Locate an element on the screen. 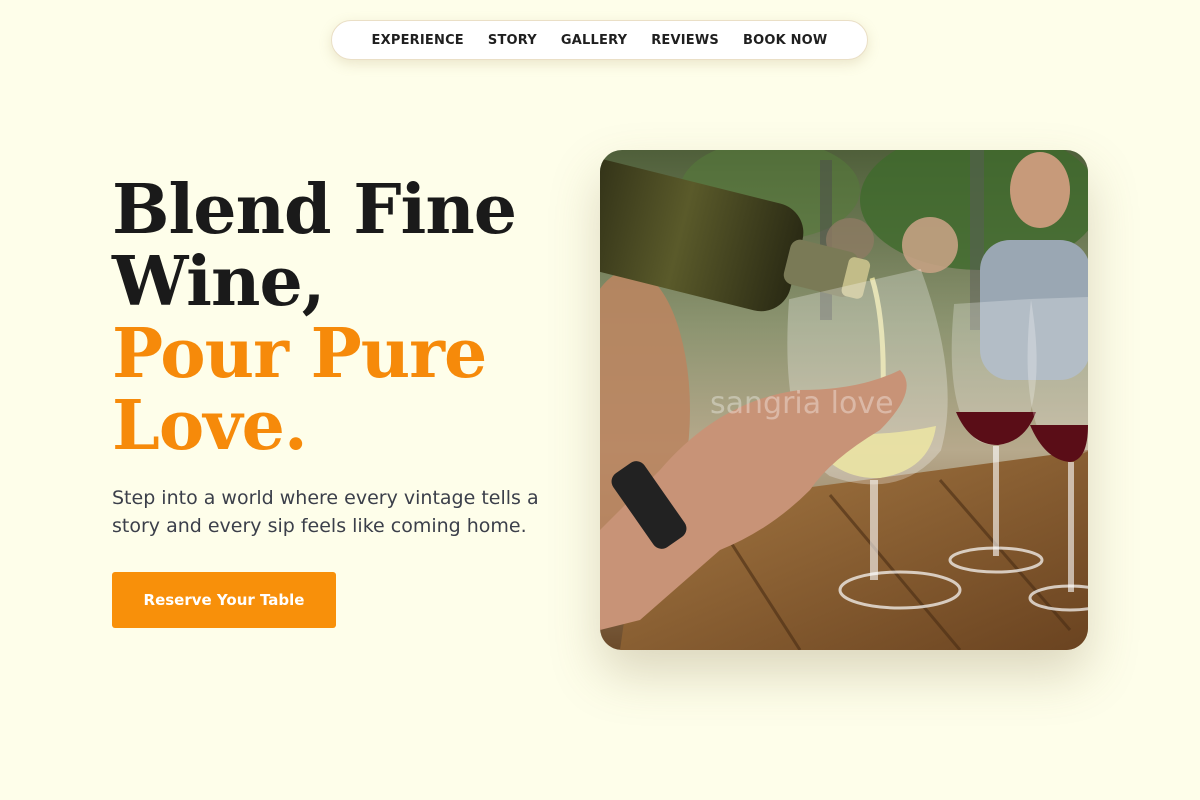 This screenshot has height=800, width=1200. headline-line-2: Wine, is located at coordinates (218, 282).